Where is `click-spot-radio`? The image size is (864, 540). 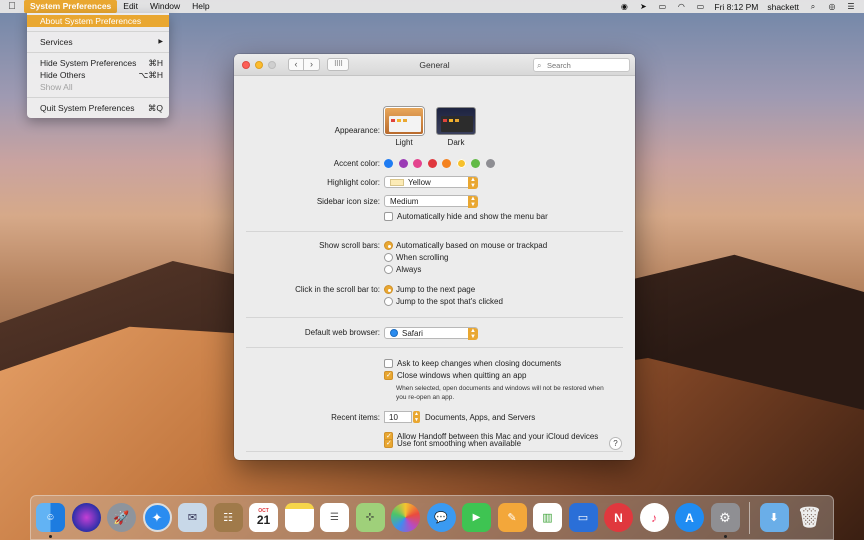 click-spot-radio is located at coordinates (388, 301).